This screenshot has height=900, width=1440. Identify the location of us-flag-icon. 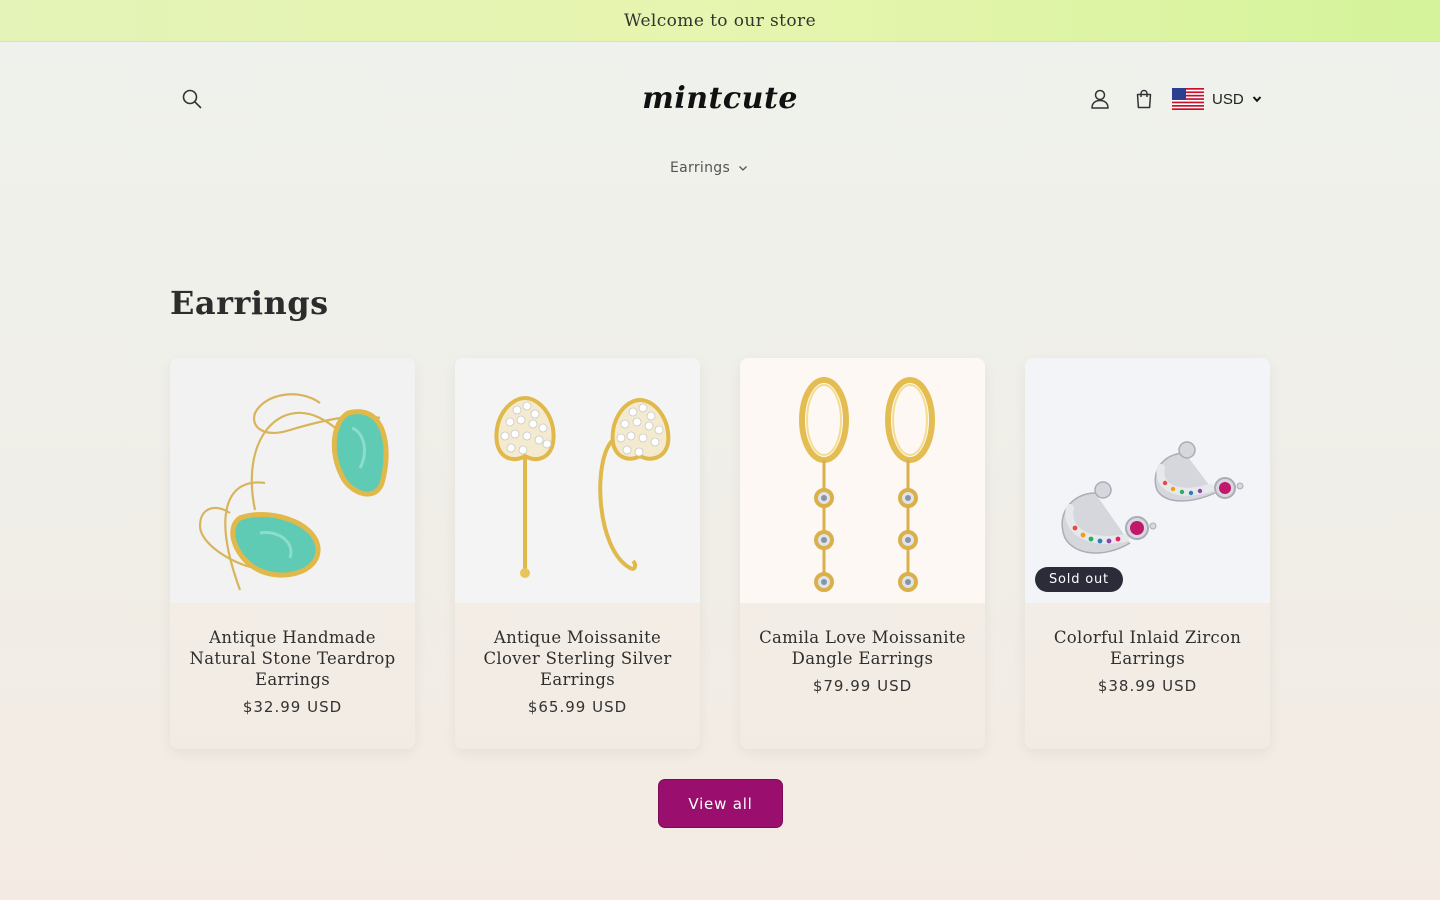
(1188, 99).